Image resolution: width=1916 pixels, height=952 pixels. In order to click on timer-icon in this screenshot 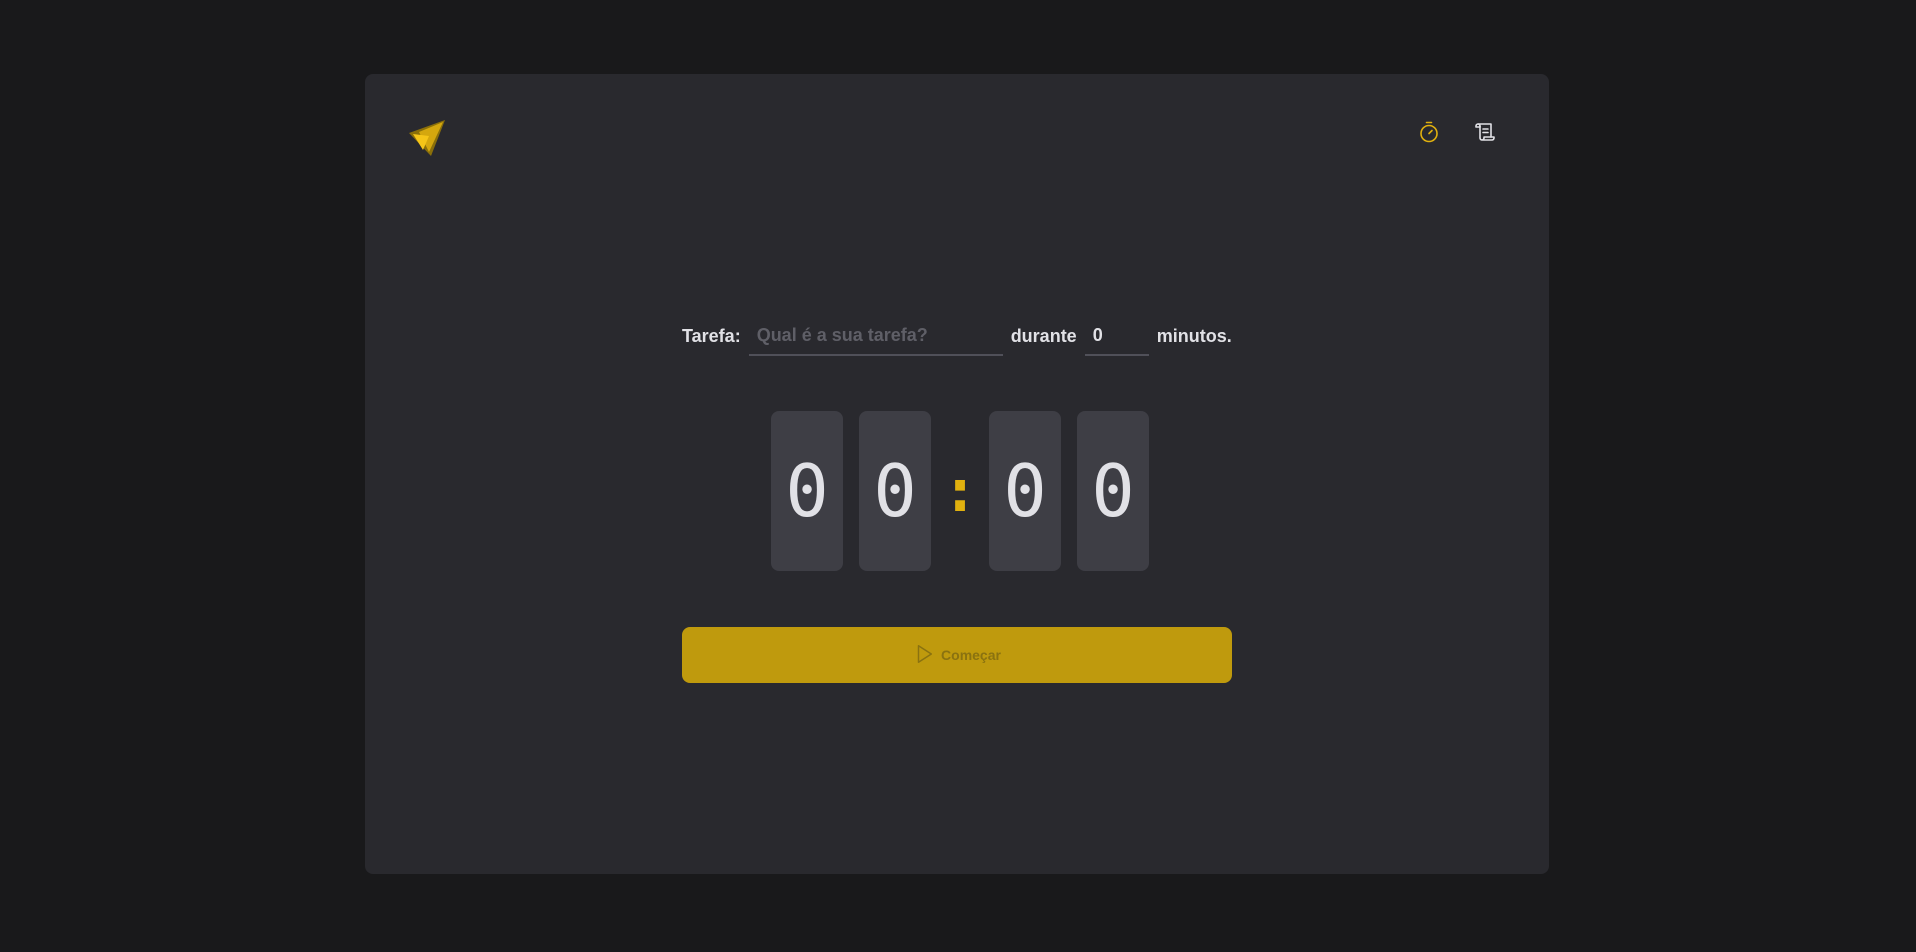, I will do `click(1429, 134)`.